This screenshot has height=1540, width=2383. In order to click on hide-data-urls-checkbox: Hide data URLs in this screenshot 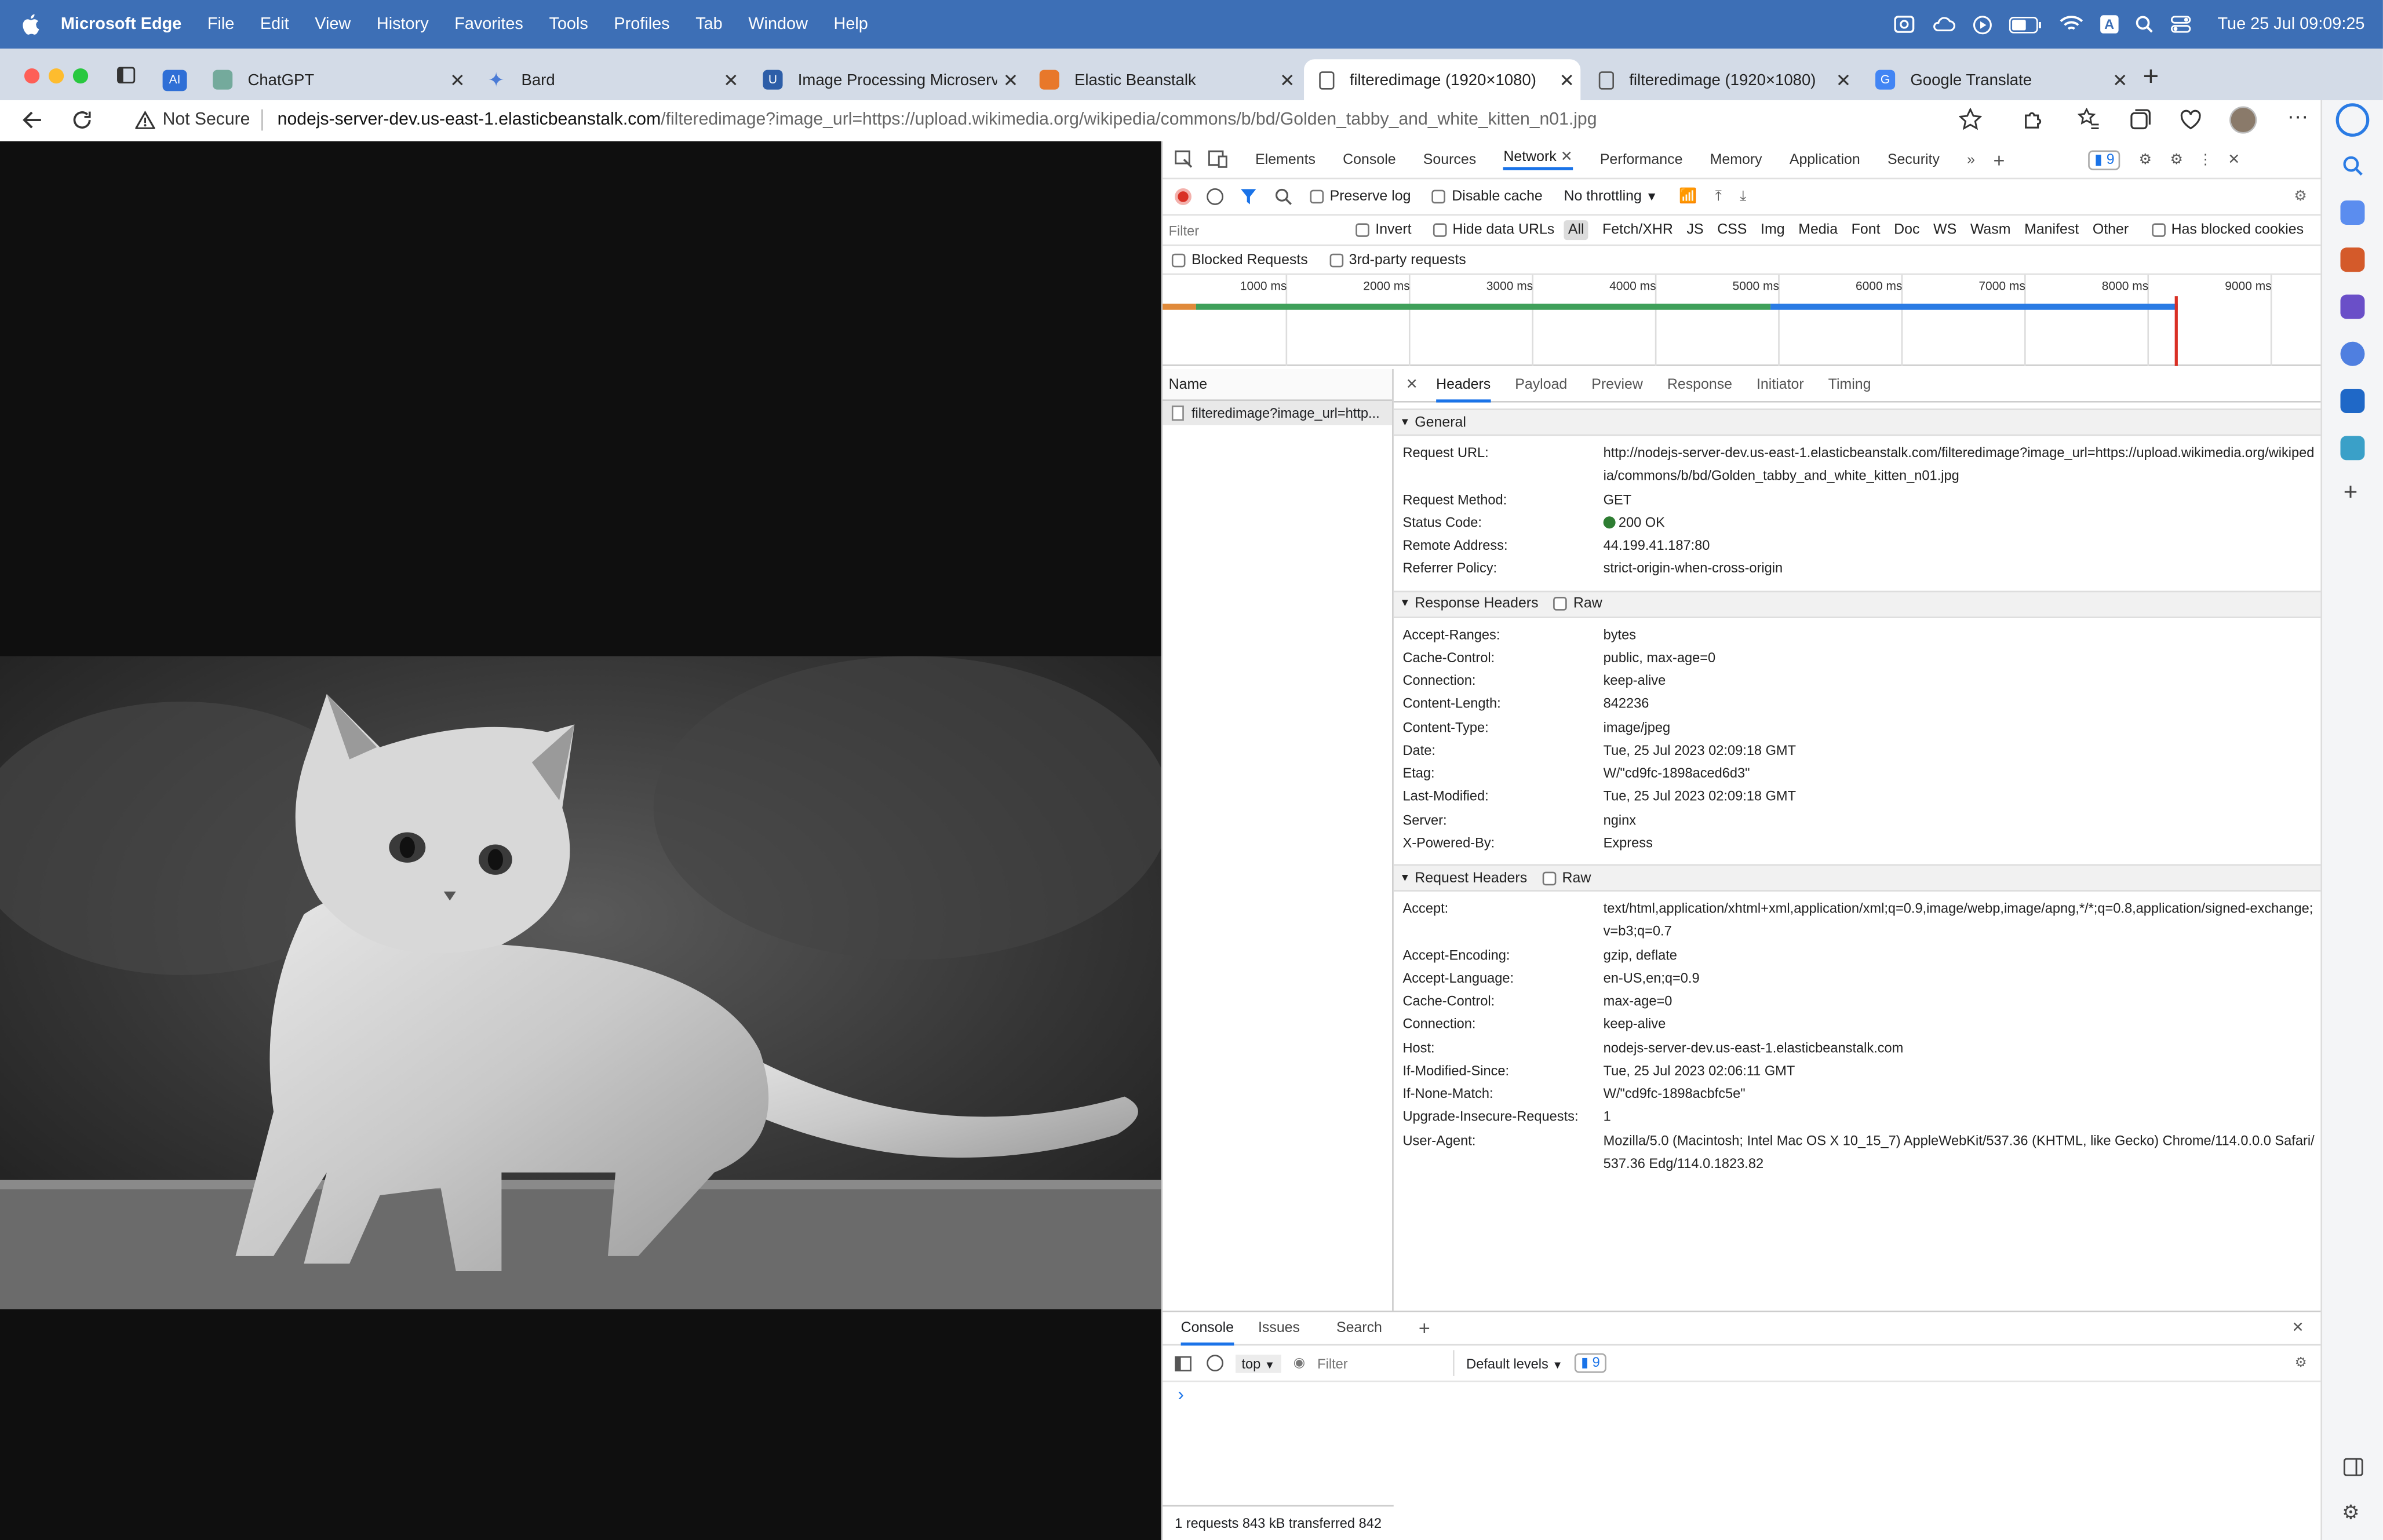, I will do `click(1494, 231)`.